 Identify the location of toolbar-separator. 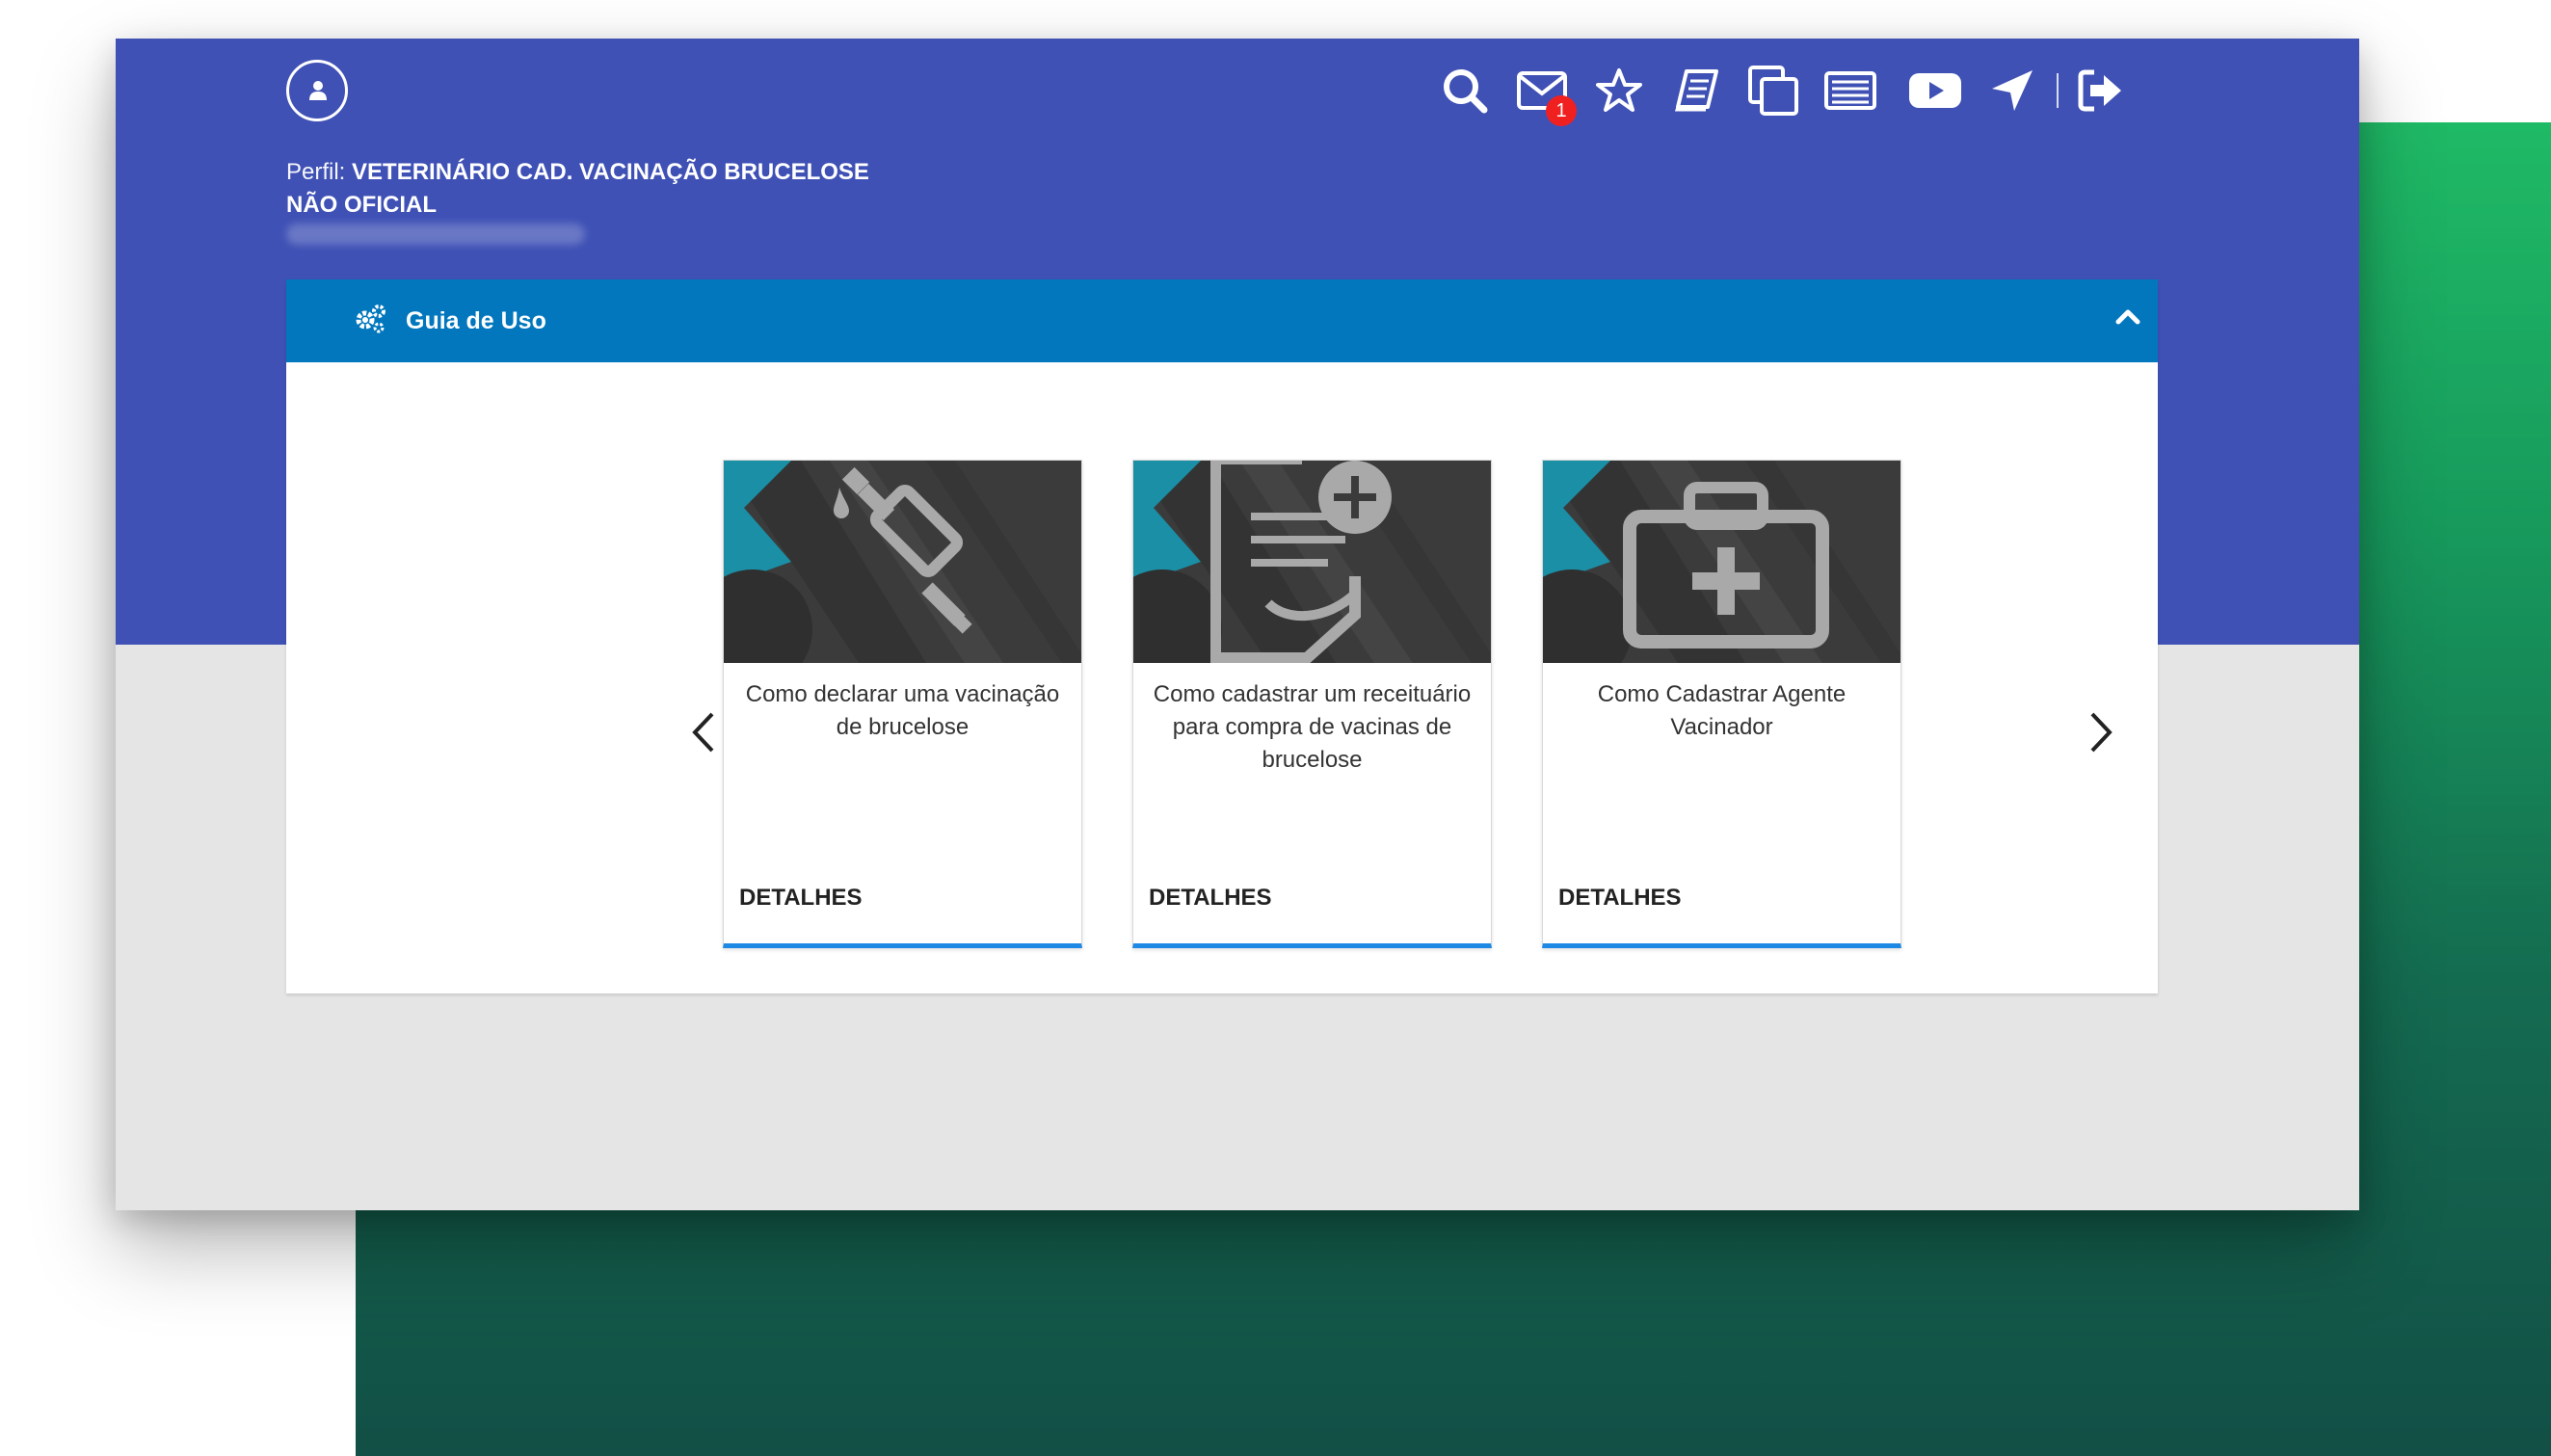
(2058, 90).